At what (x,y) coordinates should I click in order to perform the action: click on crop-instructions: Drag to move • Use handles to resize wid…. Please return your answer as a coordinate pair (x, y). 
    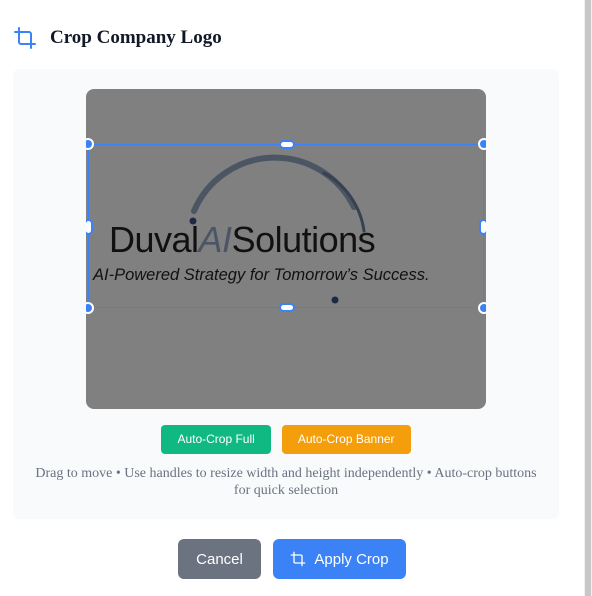
    Looking at the image, I should click on (286, 482).